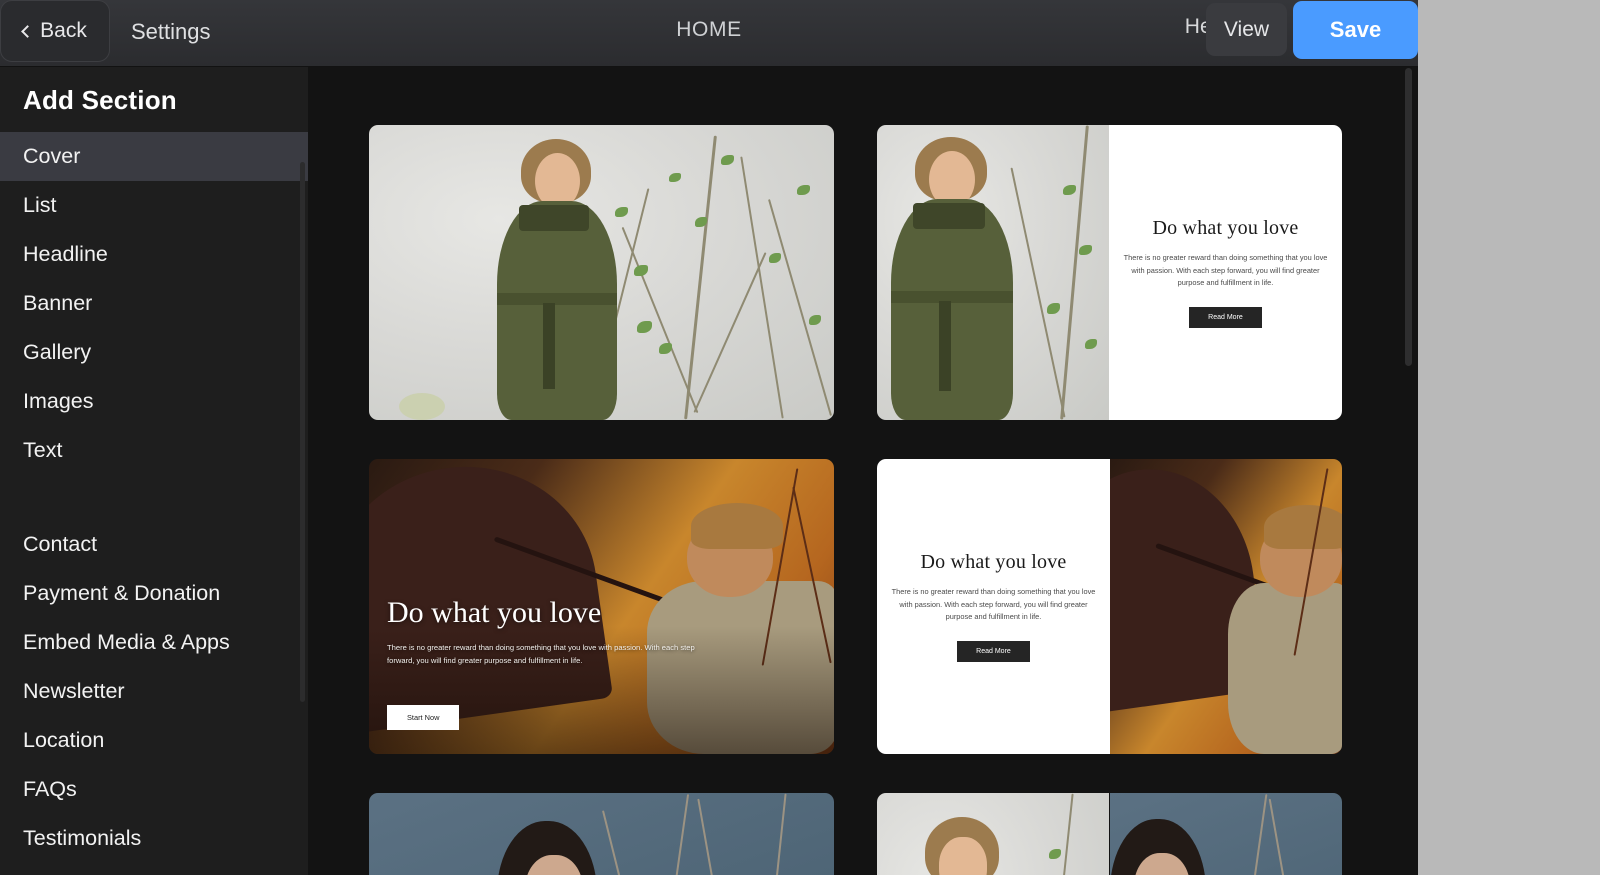  I want to click on modal-header: Back Settings HOME Help View Save, so click(709, 33).